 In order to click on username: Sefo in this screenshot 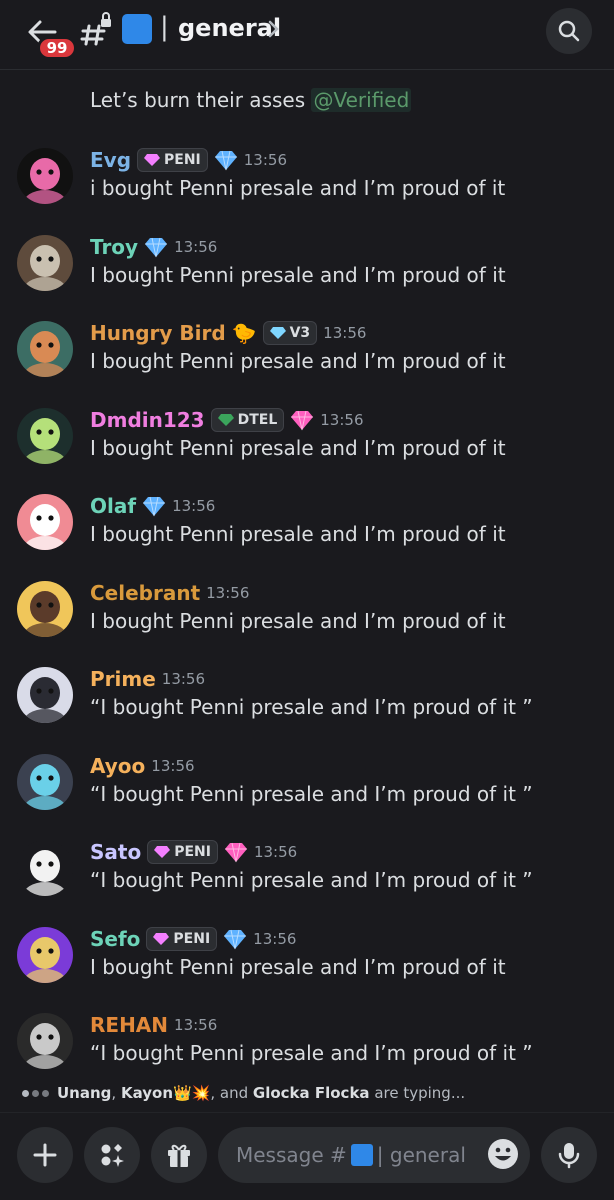, I will do `click(115, 939)`.